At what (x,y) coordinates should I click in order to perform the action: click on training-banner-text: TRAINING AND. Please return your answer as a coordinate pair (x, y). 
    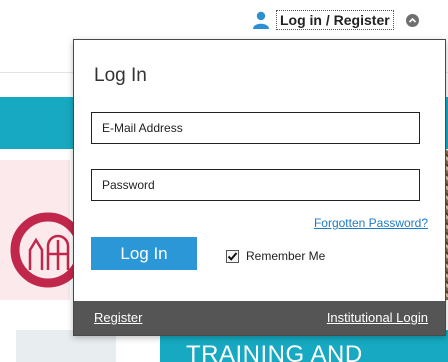
    Looking at the image, I should click on (274, 351).